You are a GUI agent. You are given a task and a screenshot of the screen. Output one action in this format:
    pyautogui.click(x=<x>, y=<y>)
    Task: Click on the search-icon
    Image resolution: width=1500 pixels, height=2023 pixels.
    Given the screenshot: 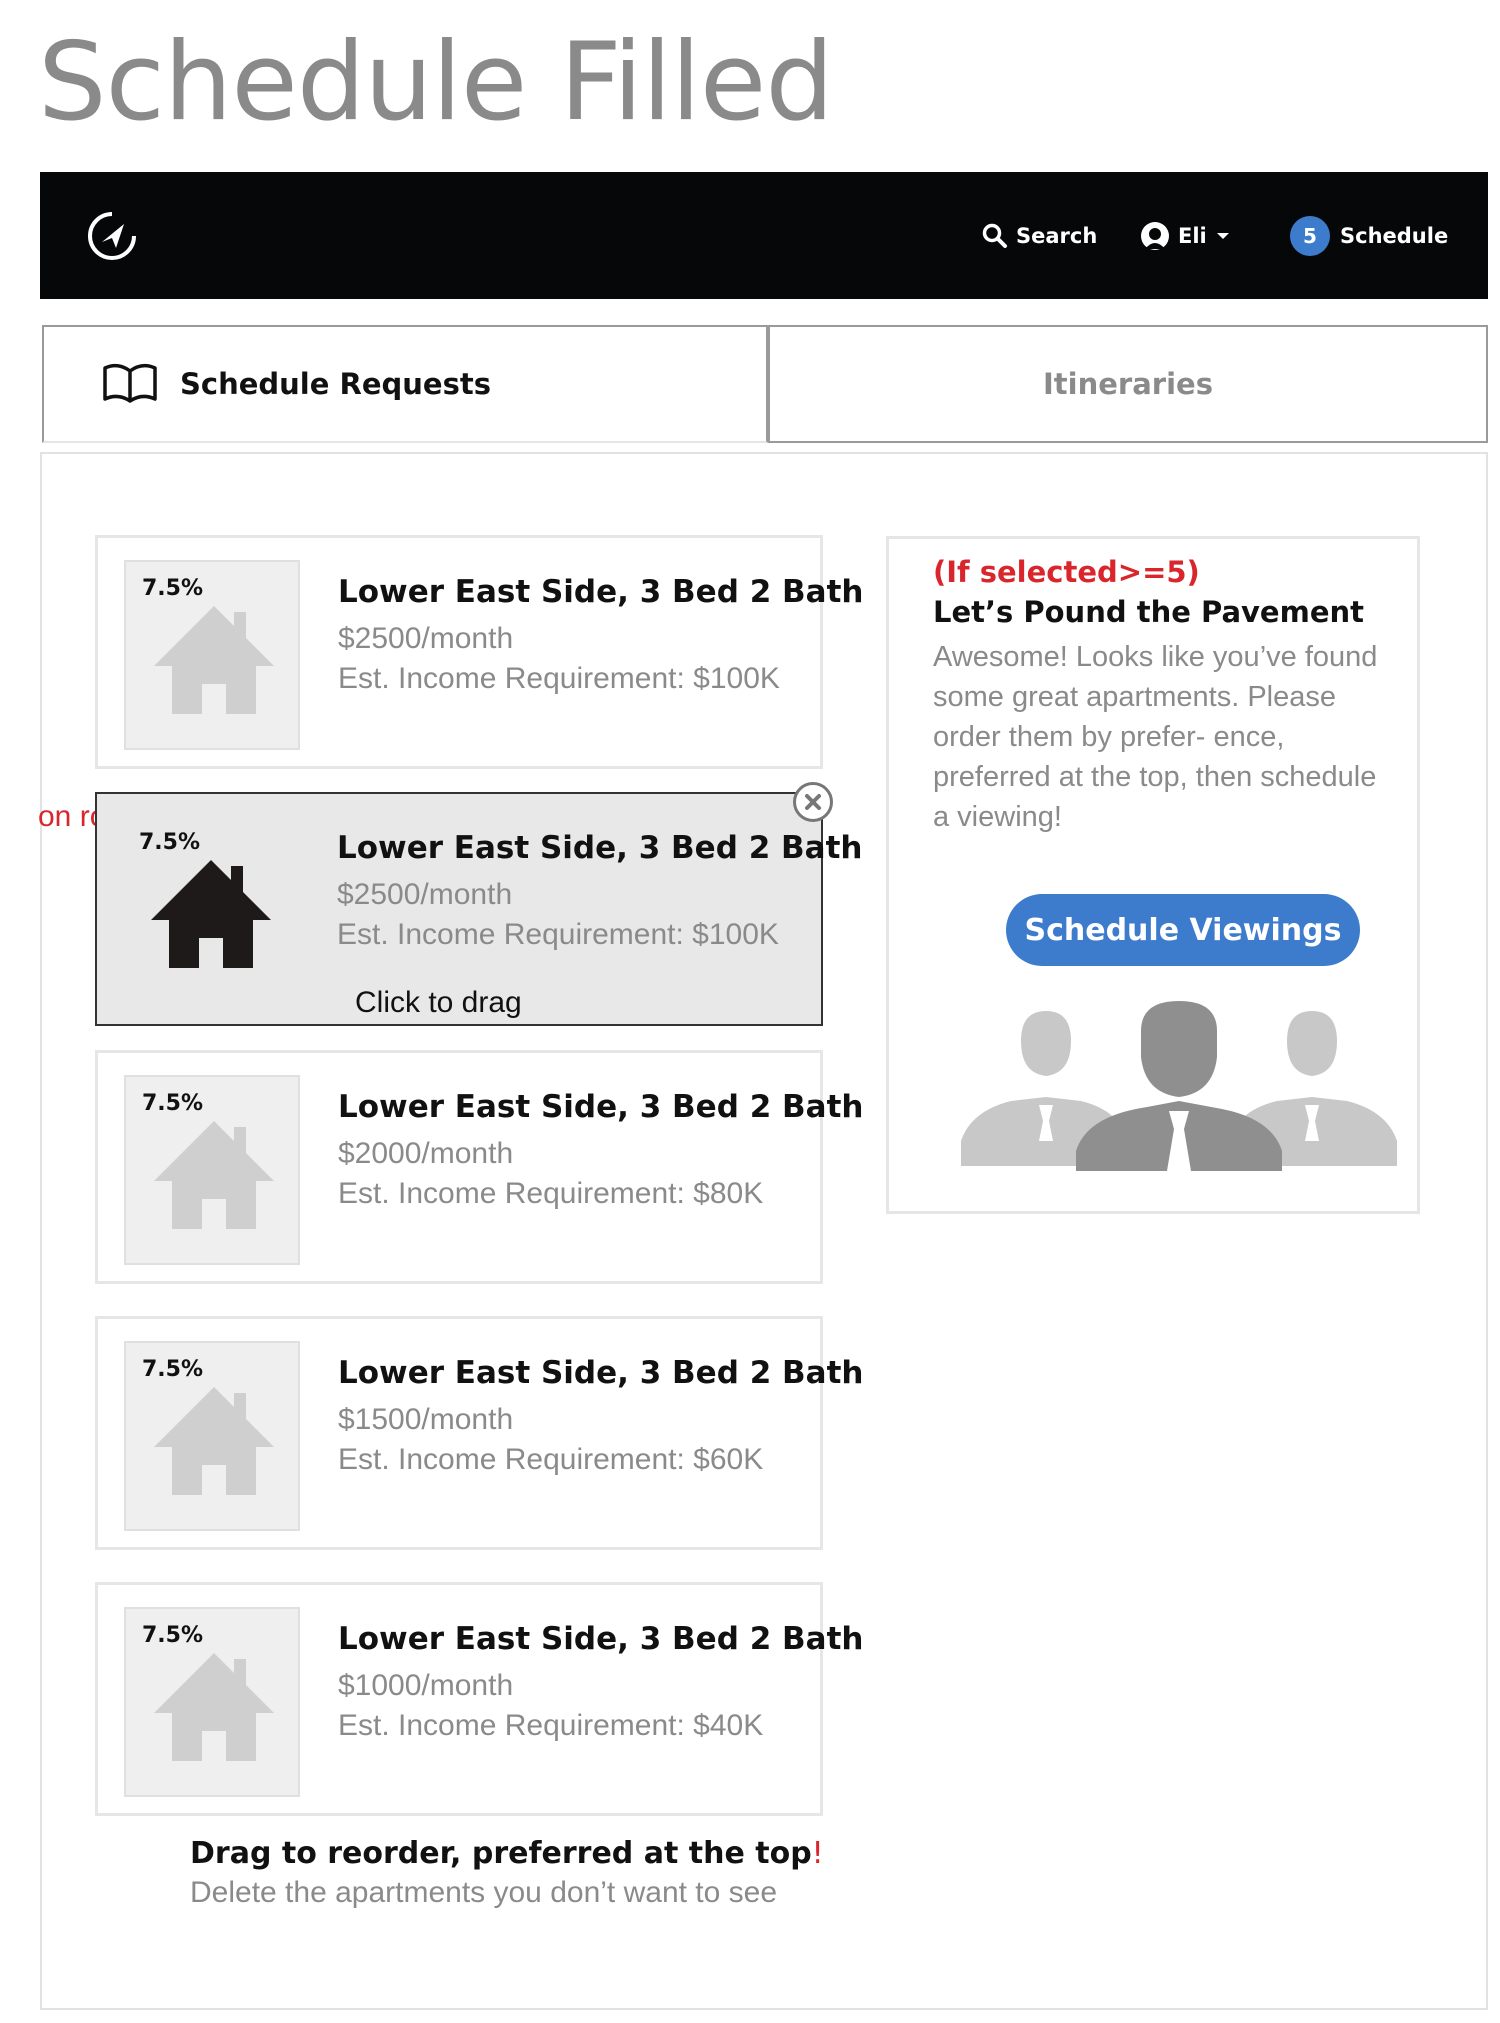 What is the action you would take?
    pyautogui.click(x=994, y=235)
    